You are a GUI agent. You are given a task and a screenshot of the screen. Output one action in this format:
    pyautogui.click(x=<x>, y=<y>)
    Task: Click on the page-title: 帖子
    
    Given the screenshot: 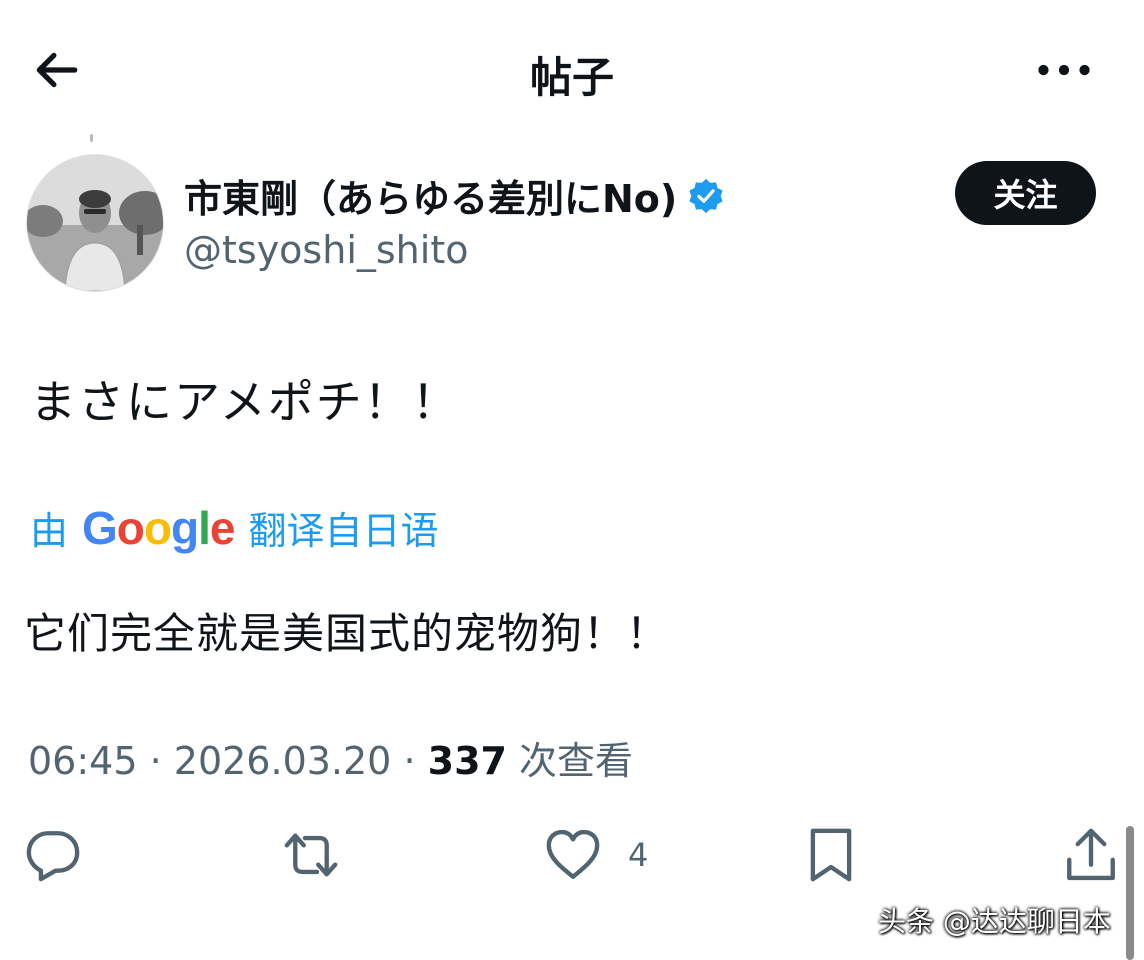 What is the action you would take?
    pyautogui.click(x=571, y=77)
    